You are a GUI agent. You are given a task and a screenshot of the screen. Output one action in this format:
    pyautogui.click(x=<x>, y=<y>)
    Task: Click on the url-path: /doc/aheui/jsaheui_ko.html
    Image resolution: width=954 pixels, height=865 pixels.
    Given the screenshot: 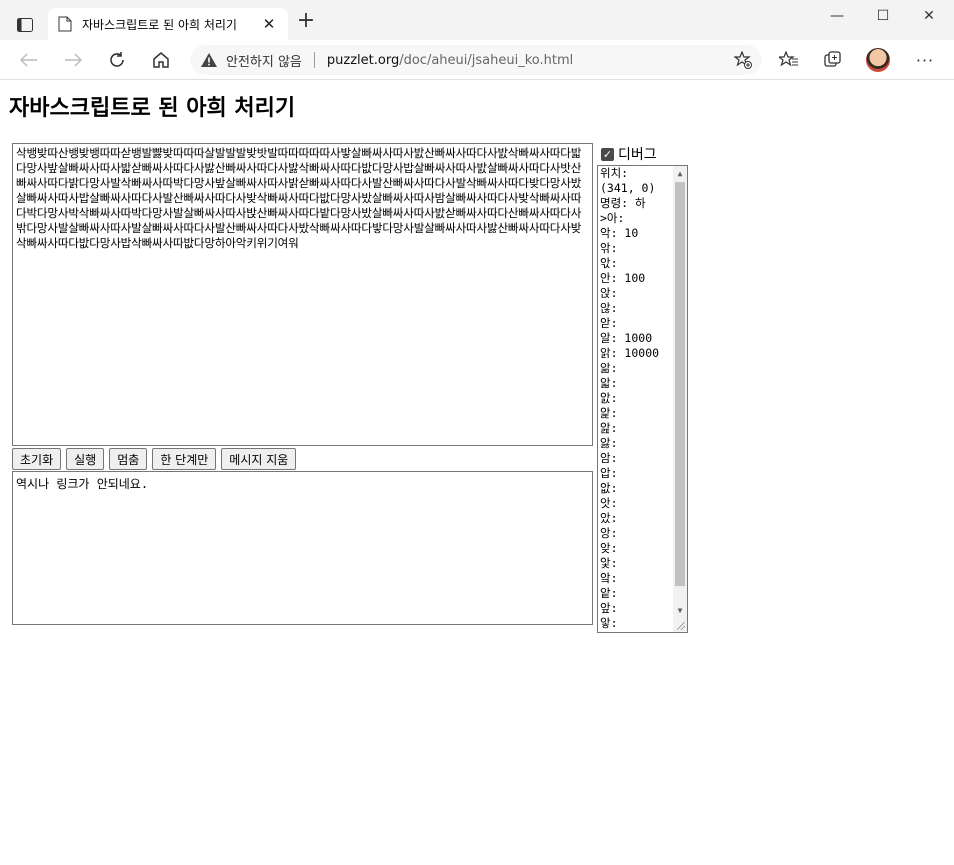 What is the action you would take?
    pyautogui.click(x=486, y=60)
    